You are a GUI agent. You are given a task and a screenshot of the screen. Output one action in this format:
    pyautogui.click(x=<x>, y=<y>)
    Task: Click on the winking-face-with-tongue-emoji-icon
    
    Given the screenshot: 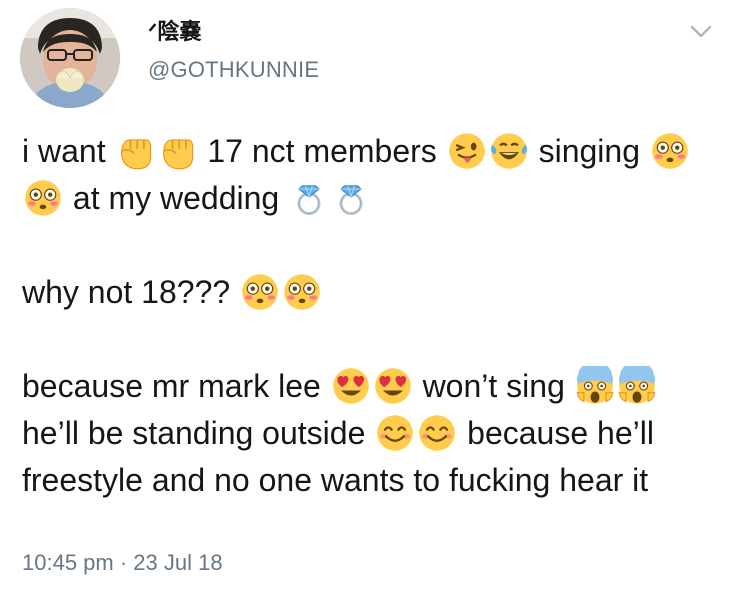 What is the action you would take?
    pyautogui.click(x=467, y=151)
    